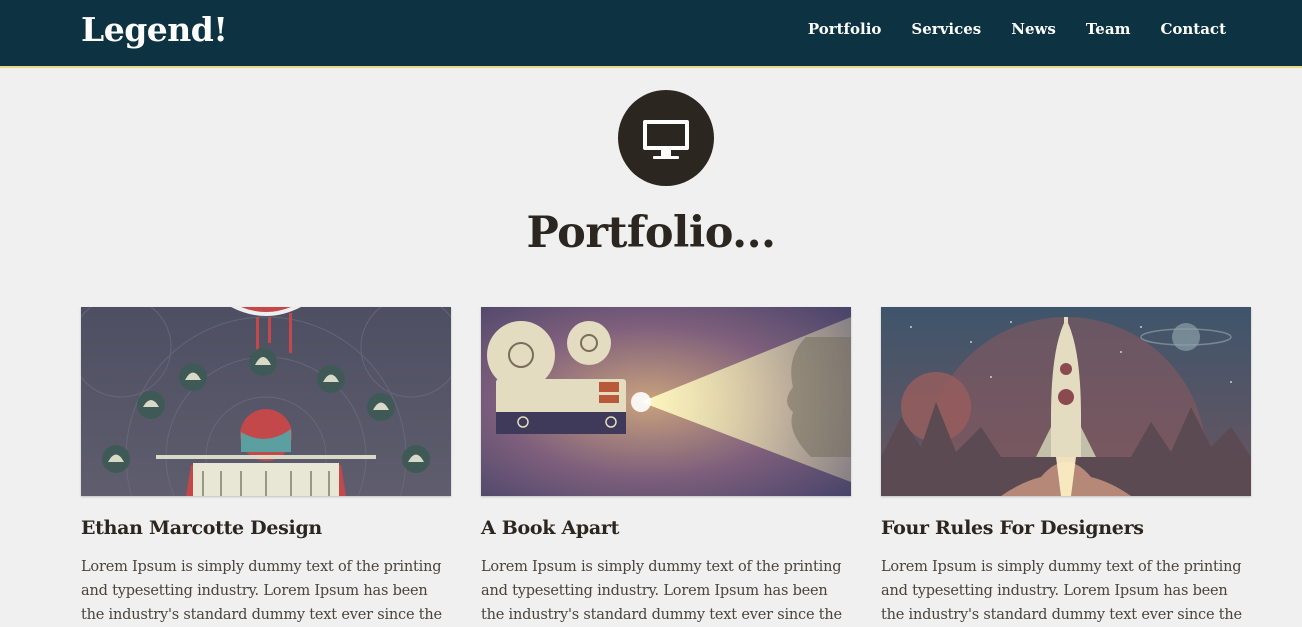 The image size is (1302, 627). Describe the element at coordinates (154, 29) in the screenshot. I see `brand-logo: Legend!` at that location.